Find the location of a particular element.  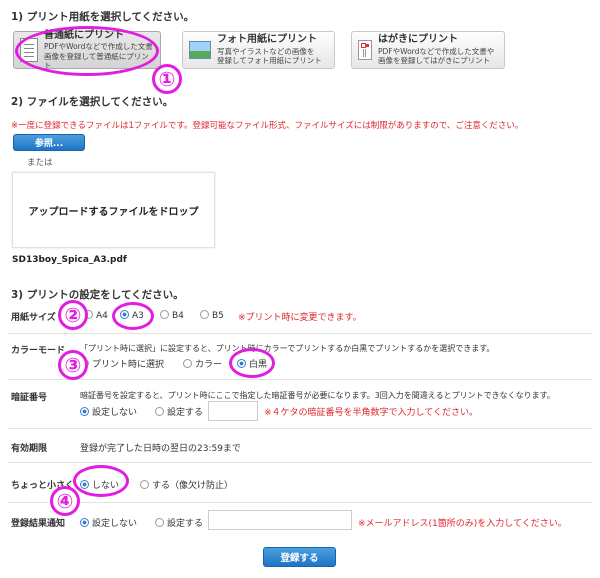

pin-input is located at coordinates (233, 411).